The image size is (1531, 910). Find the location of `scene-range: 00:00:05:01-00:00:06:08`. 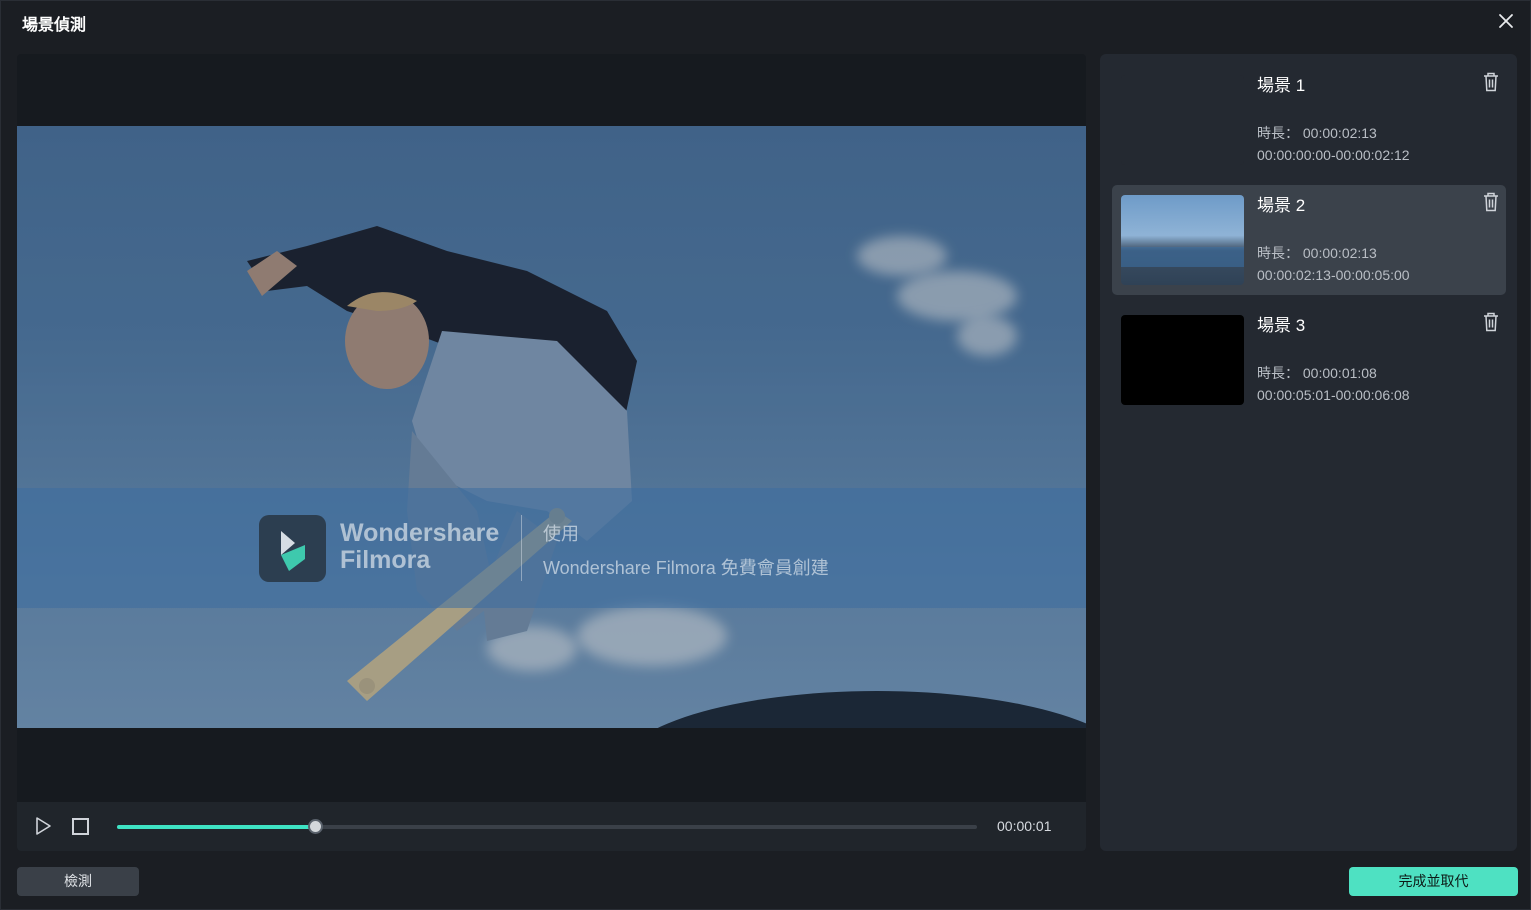

scene-range: 00:00:05:01-00:00:06:08 is located at coordinates (1333, 395).